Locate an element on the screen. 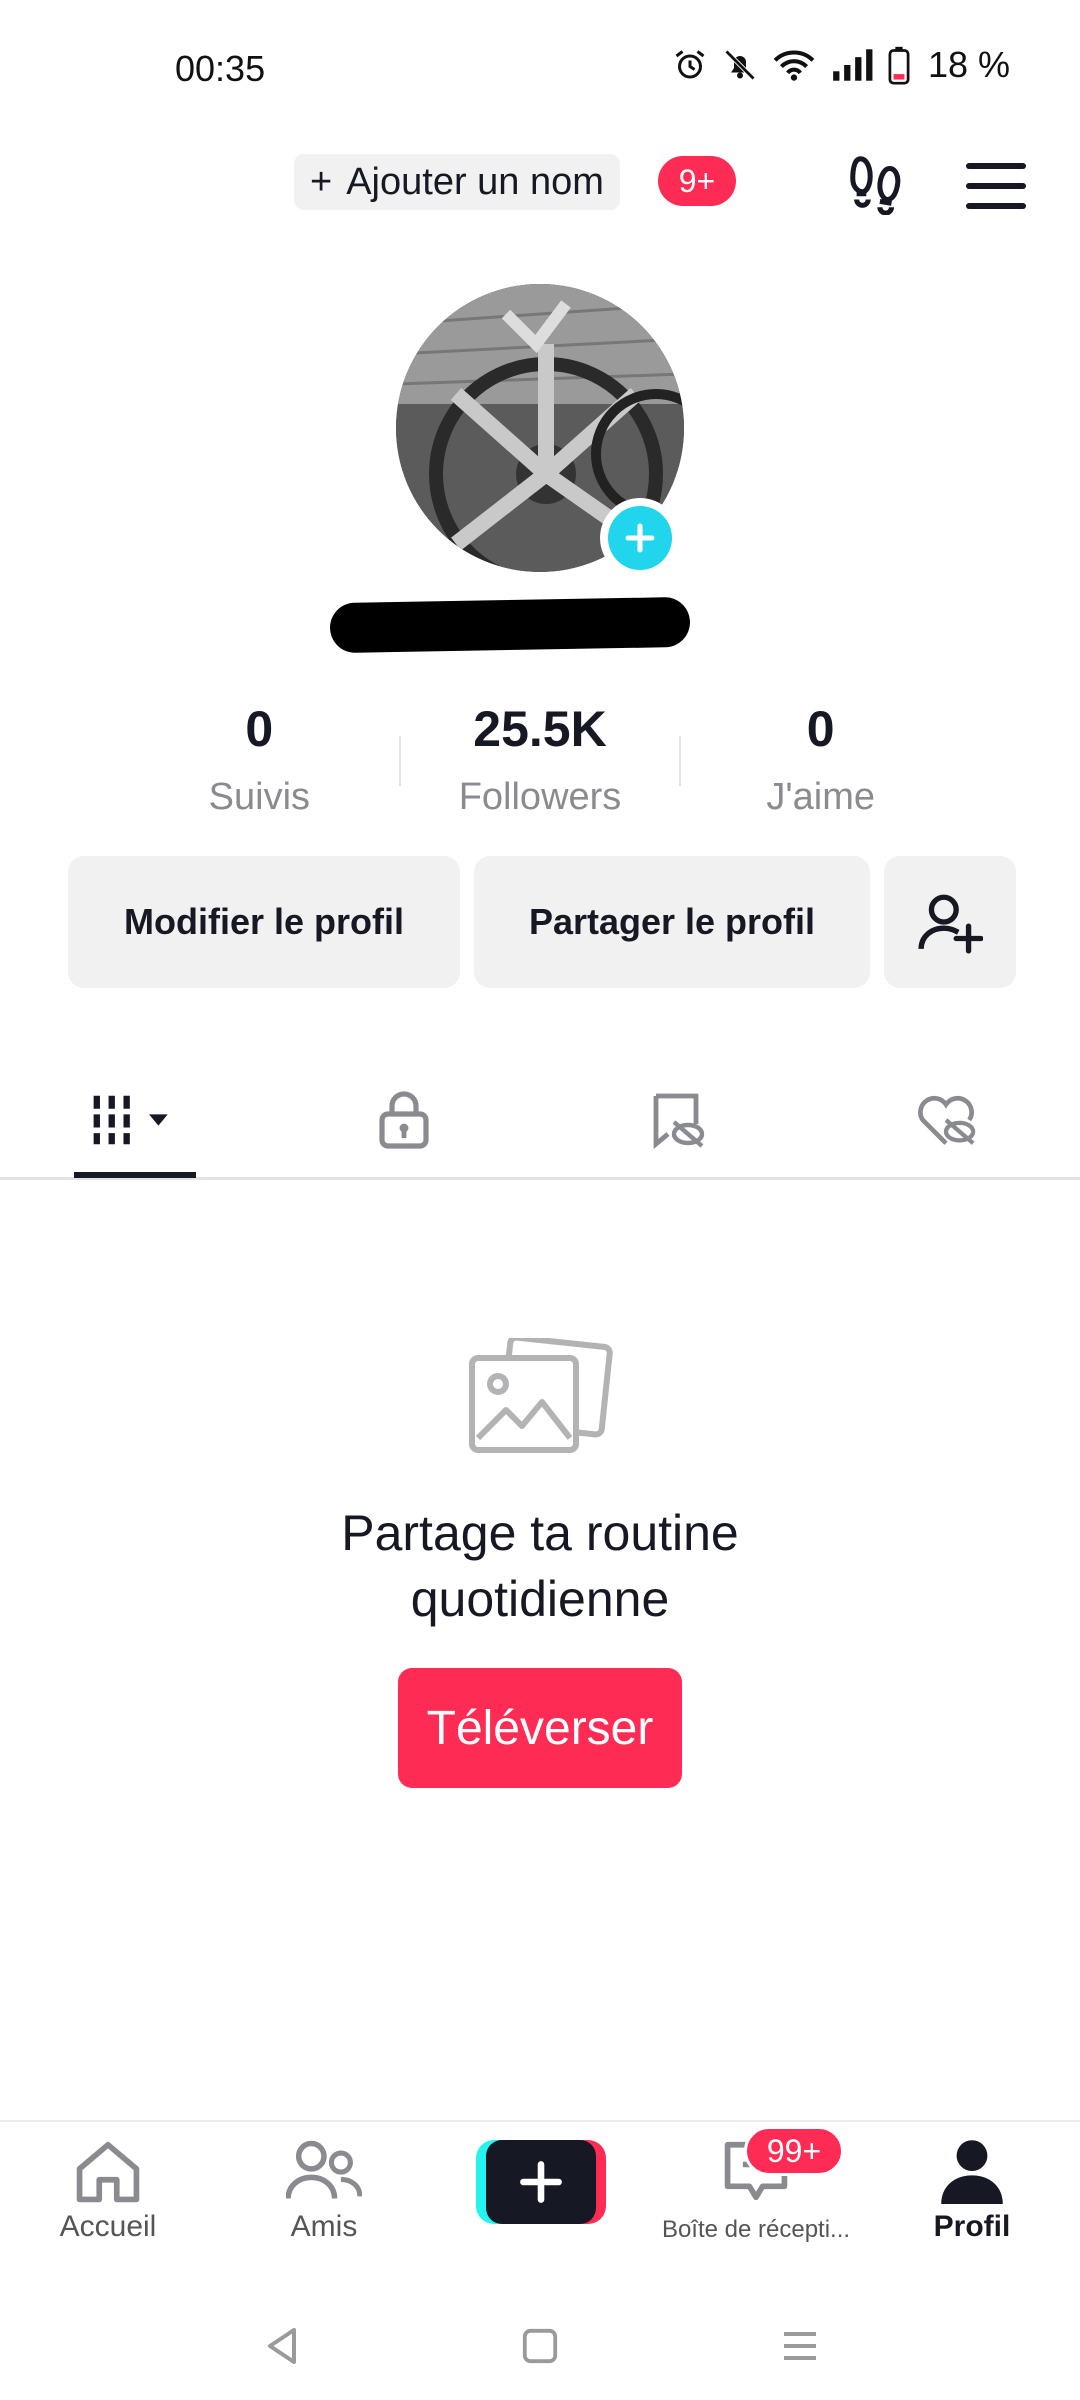 The height and width of the screenshot is (2400, 1080). lock-icon is located at coordinates (404, 1120).